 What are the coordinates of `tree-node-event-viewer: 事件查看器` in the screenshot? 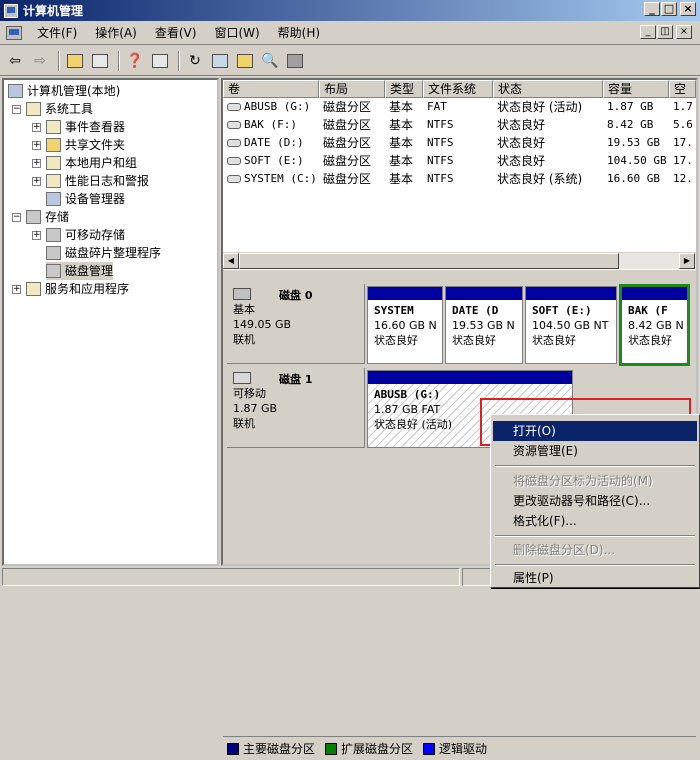 It's located at (85, 127).